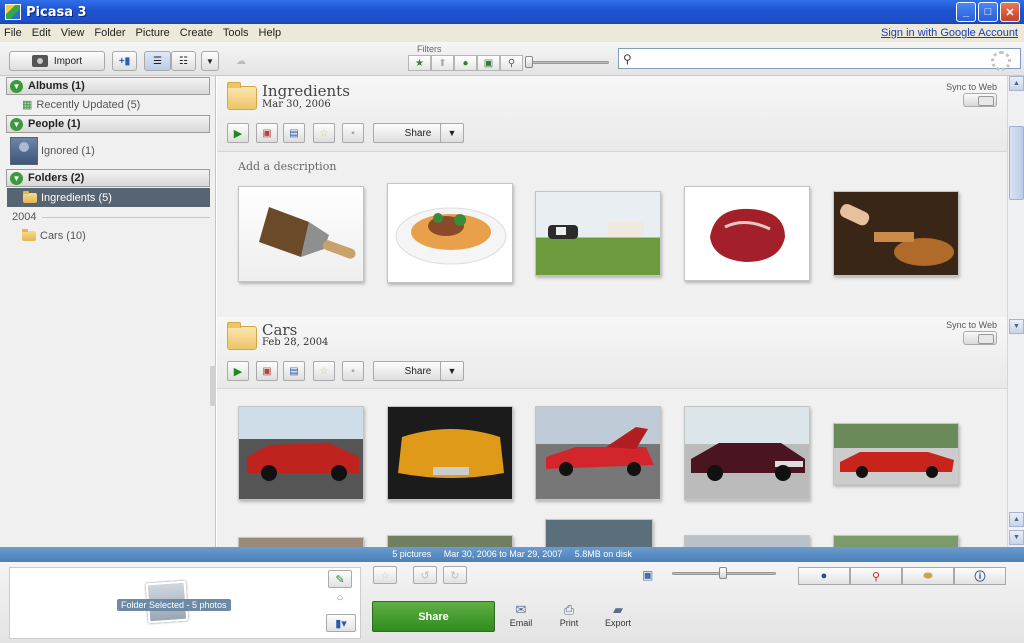 Image resolution: width=1024 pixels, height=643 pixels. Describe the element at coordinates (54, 235) in the screenshot. I see `sidebar-item-cars: Cars (10)` at that location.